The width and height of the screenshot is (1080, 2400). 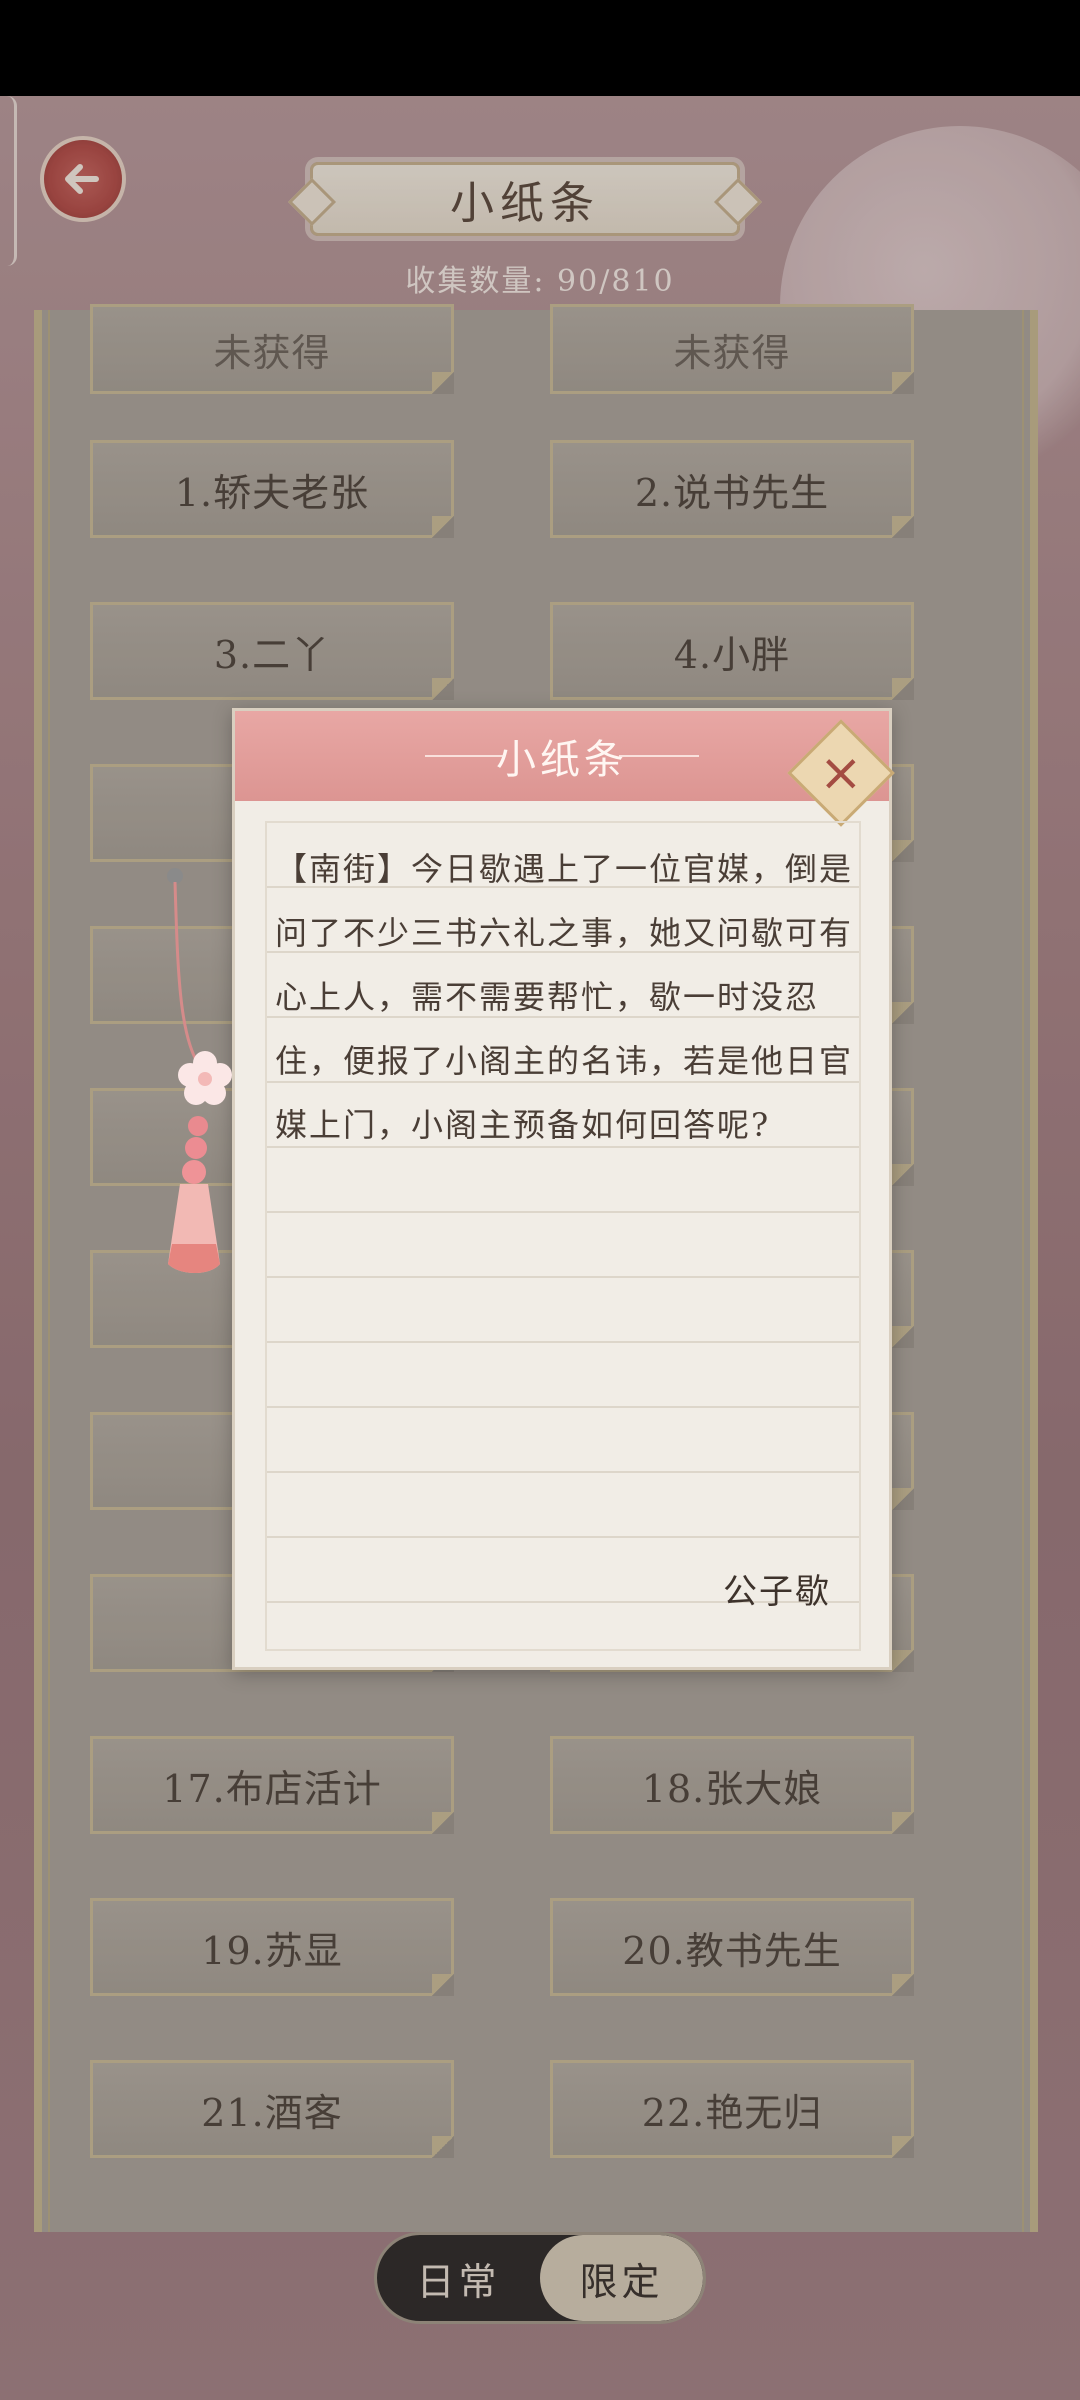 What do you see at coordinates (199, 1070) in the screenshot?
I see `tassel-charm-icon` at bounding box center [199, 1070].